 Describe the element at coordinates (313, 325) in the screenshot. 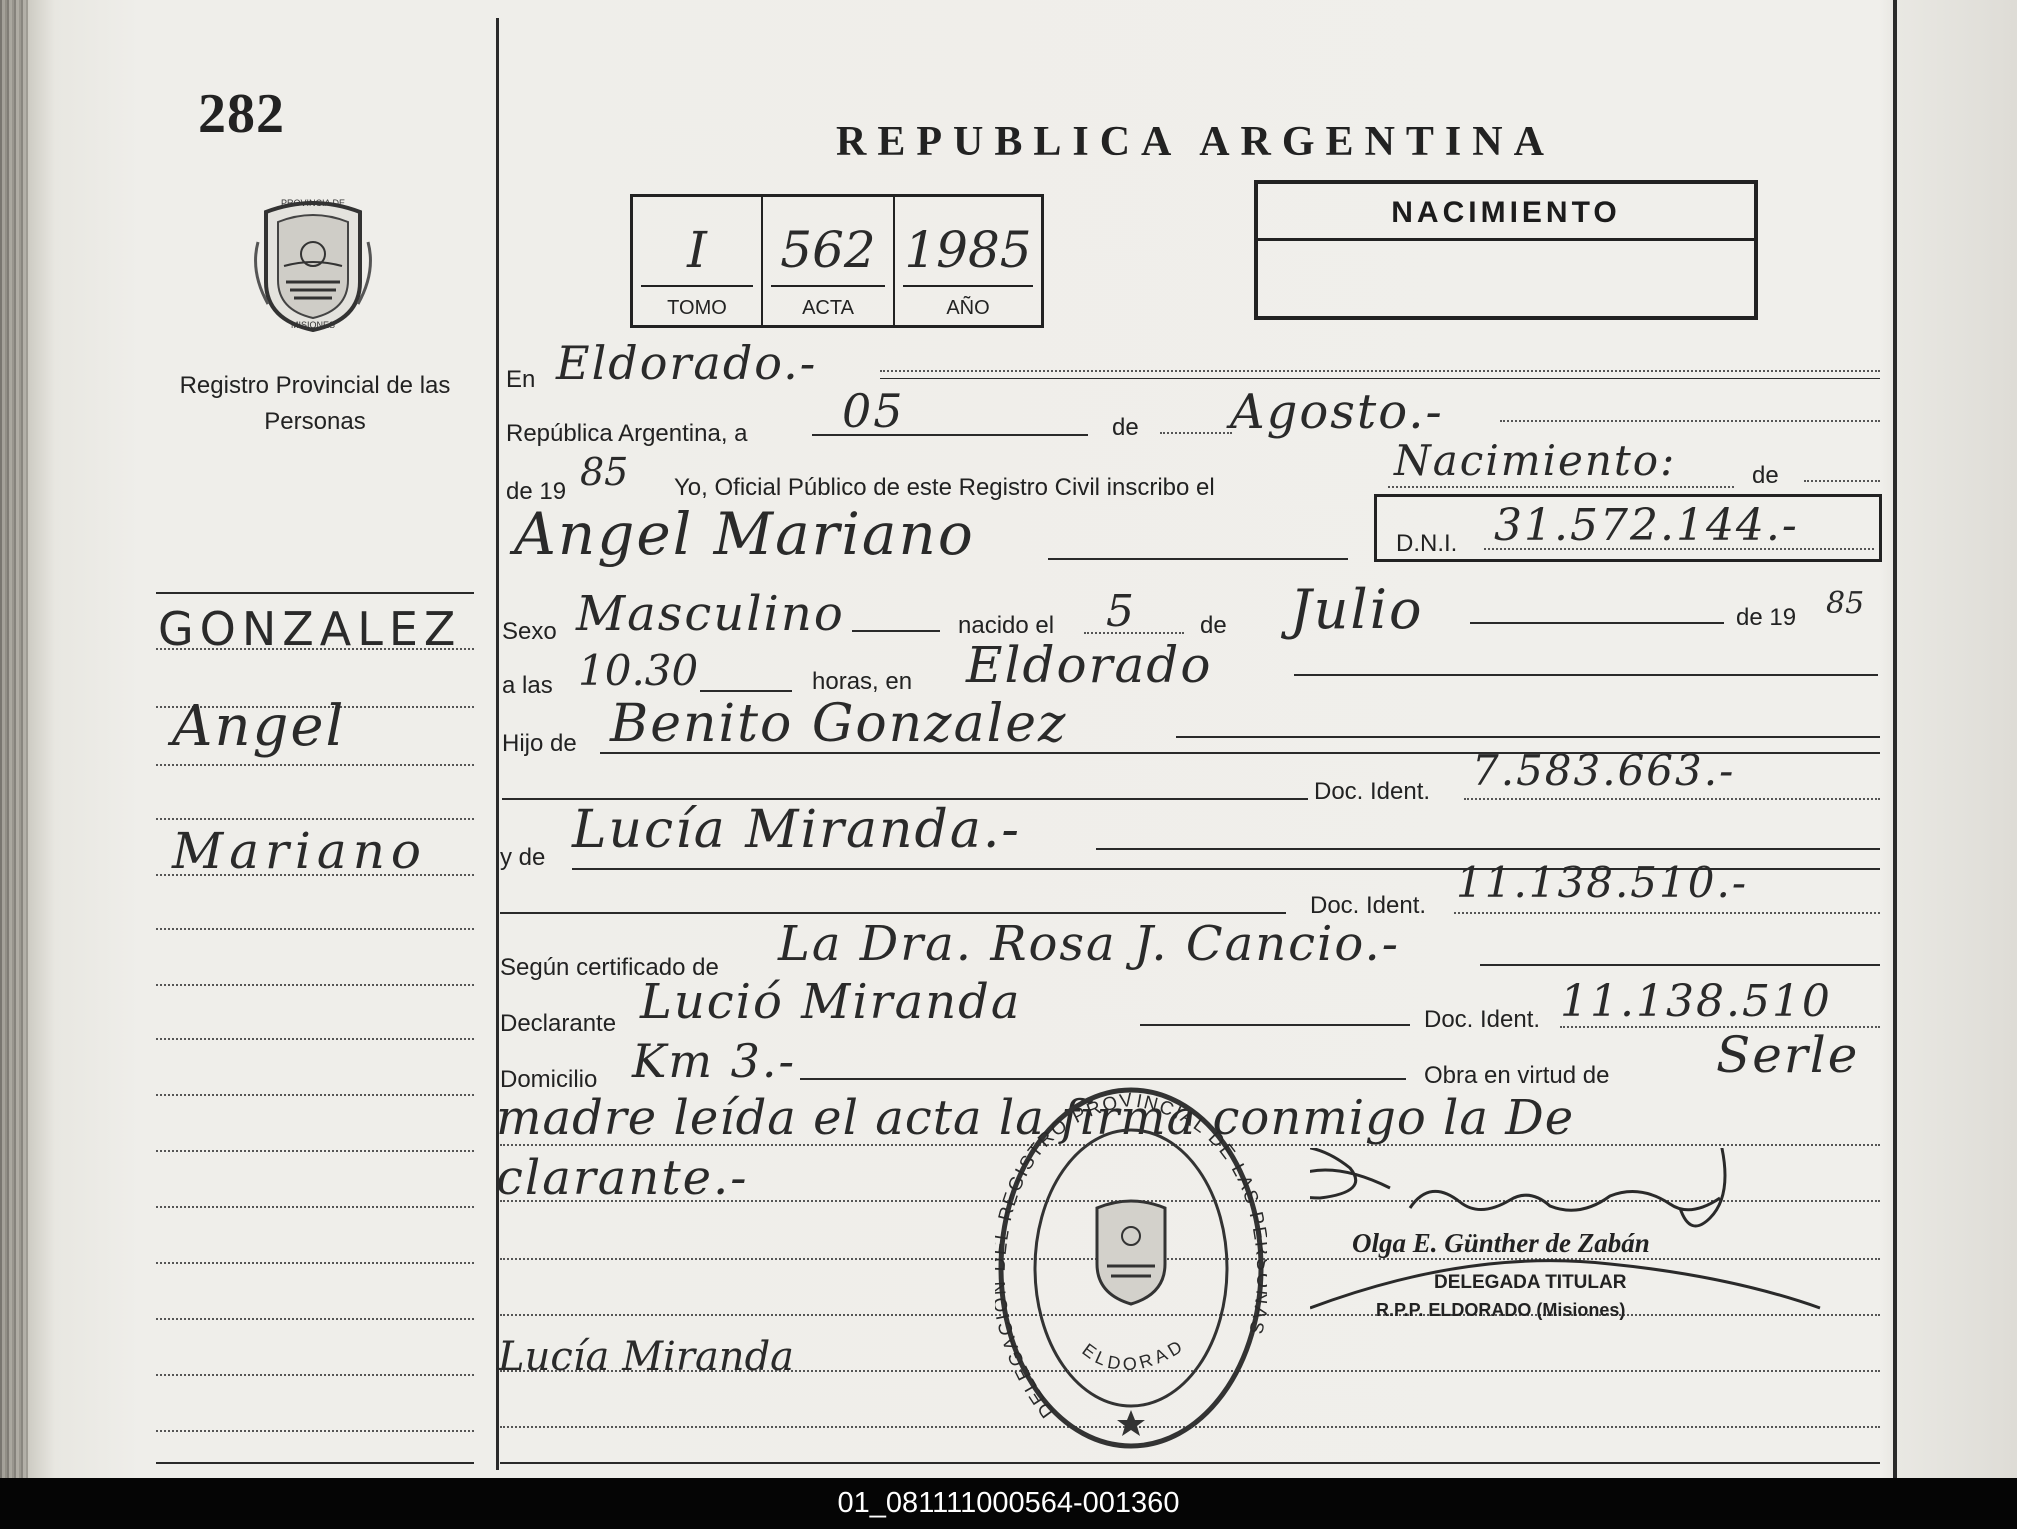

I see `seal-text-bottom: MISIONES` at that location.